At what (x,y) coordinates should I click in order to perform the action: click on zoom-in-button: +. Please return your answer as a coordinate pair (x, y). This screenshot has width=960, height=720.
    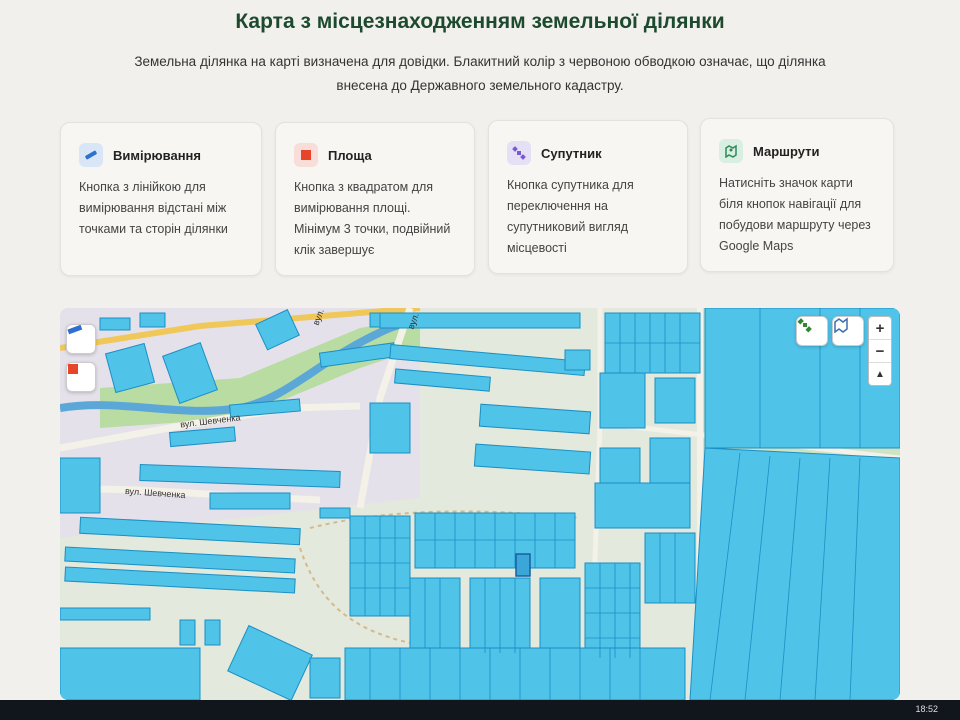
    Looking at the image, I should click on (880, 328).